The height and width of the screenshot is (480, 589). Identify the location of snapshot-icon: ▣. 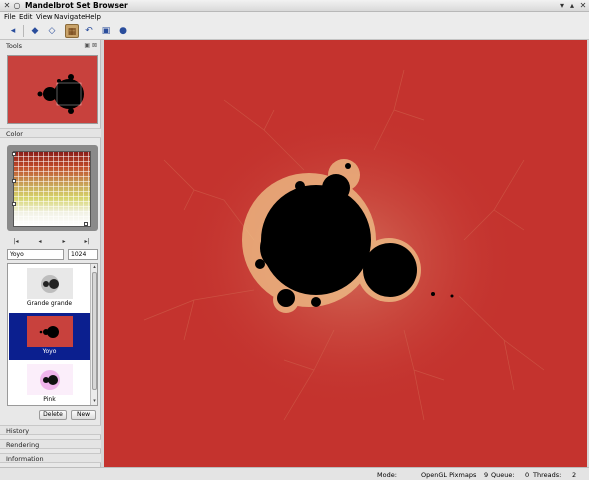
(106, 31).